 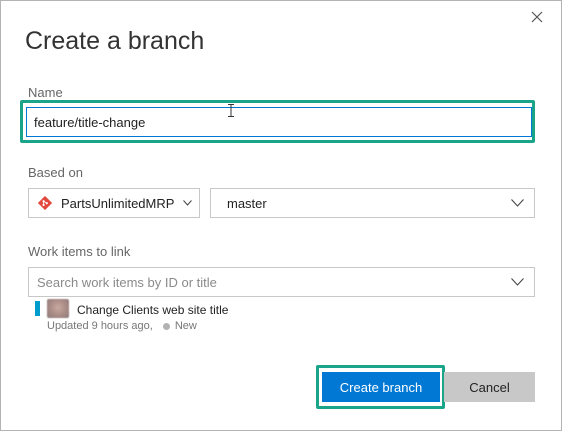 I want to click on text-cursor-icon, so click(x=231, y=110).